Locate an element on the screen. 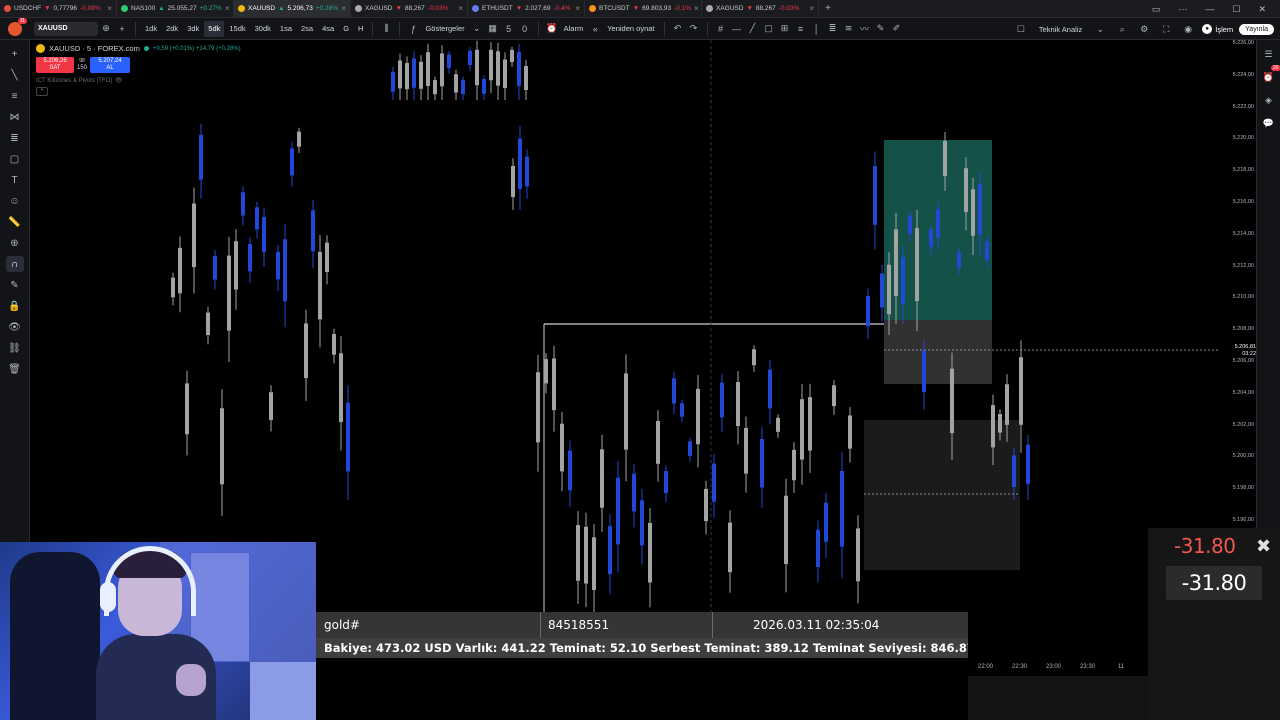 The width and height of the screenshot is (1280, 720). zoom-icon: ⊕ is located at coordinates (15, 243).